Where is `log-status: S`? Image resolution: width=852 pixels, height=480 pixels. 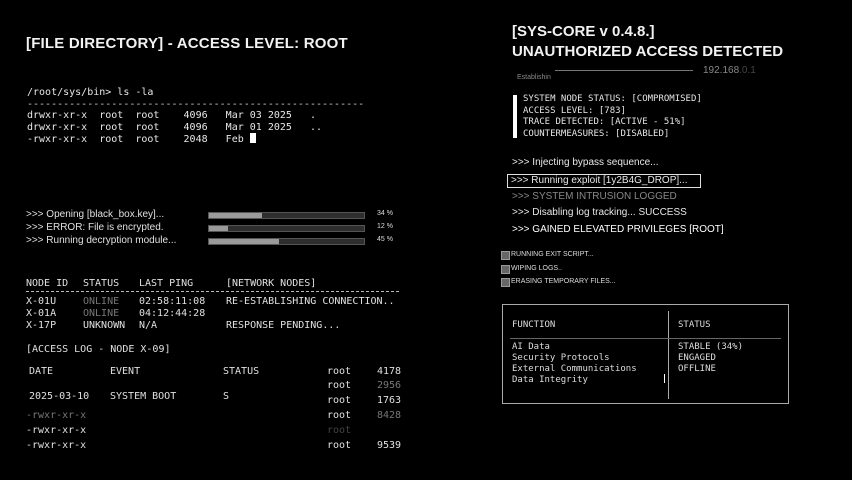 log-status: S is located at coordinates (226, 396).